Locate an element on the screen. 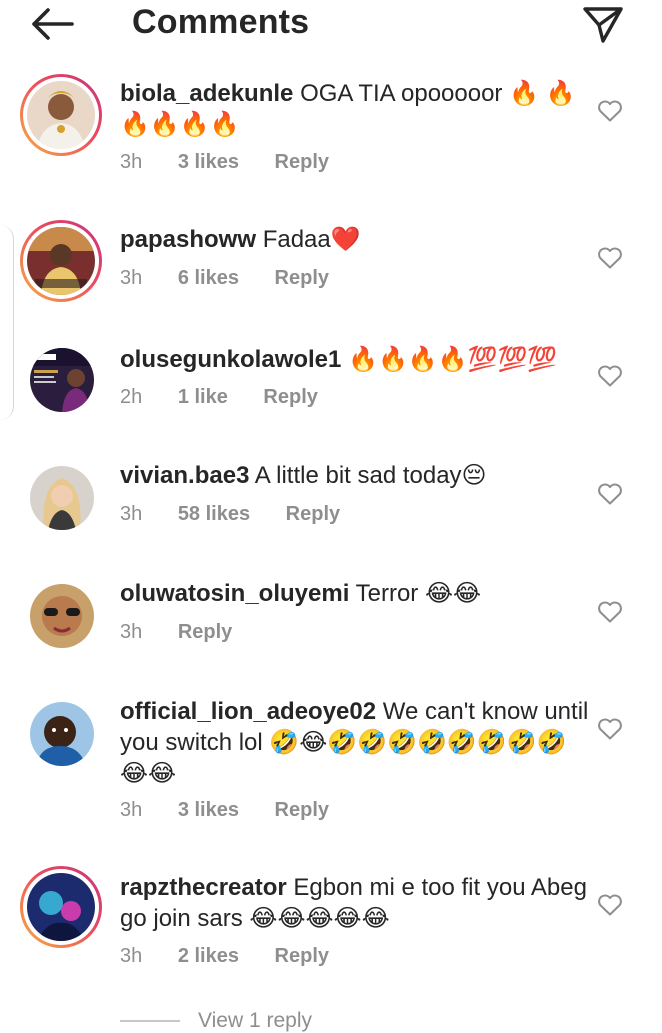 This screenshot has width=662, height=1033. comment-username: rapzthecreator is located at coordinates (203, 887).